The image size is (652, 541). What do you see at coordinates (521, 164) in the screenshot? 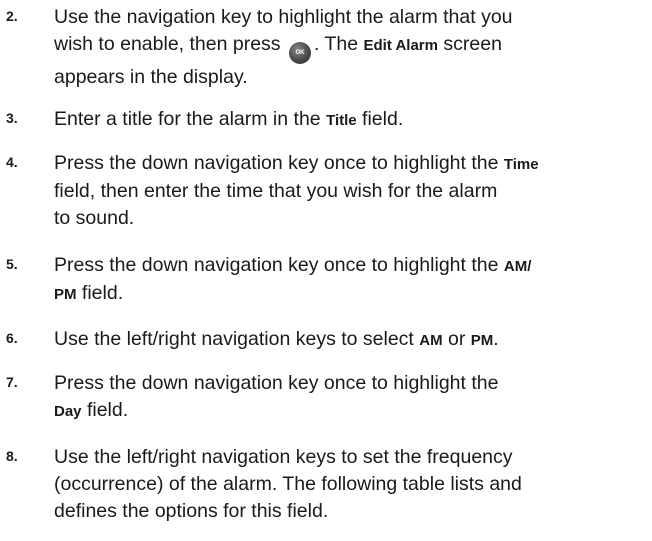
I see `keyword-time: Time` at bounding box center [521, 164].